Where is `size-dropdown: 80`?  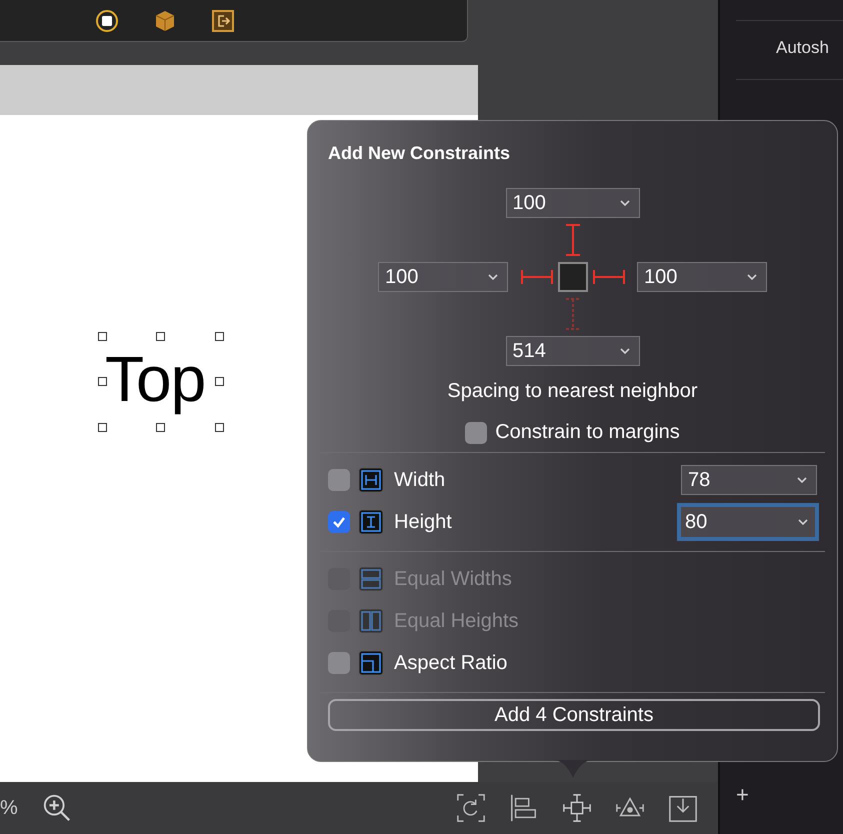 size-dropdown: 80 is located at coordinates (748, 522).